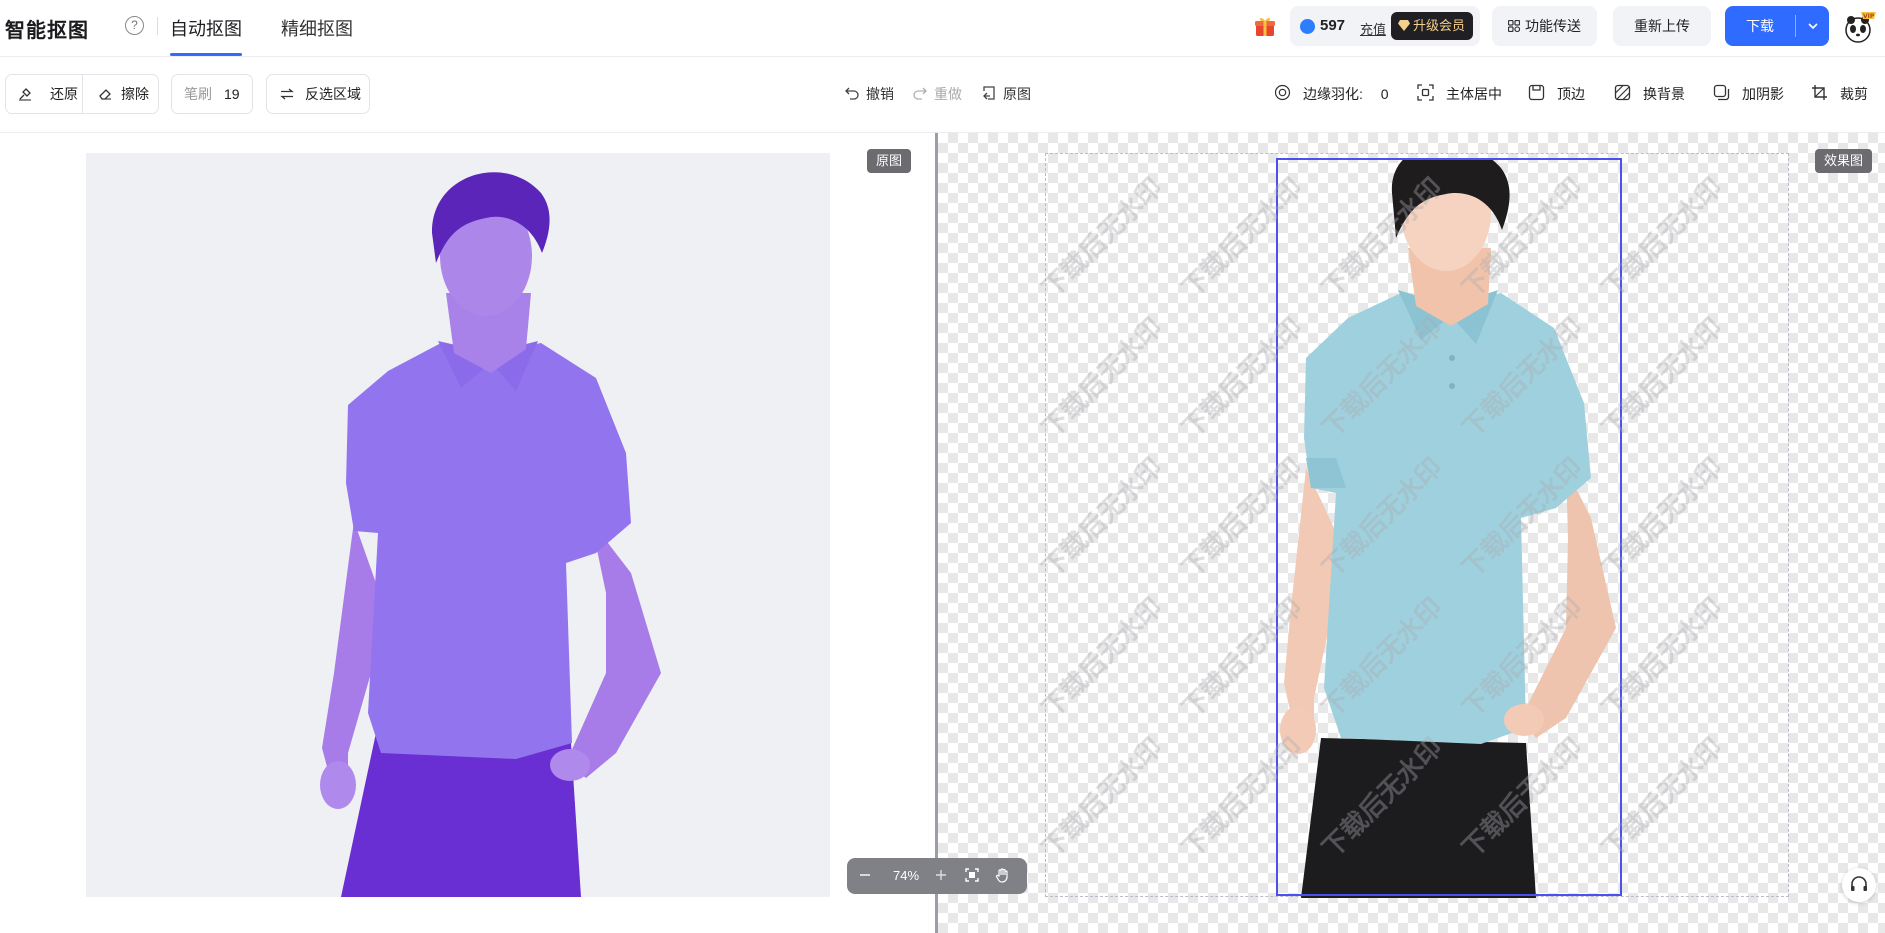 The image size is (1885, 933). I want to click on customer-support-button, so click(1859, 885).